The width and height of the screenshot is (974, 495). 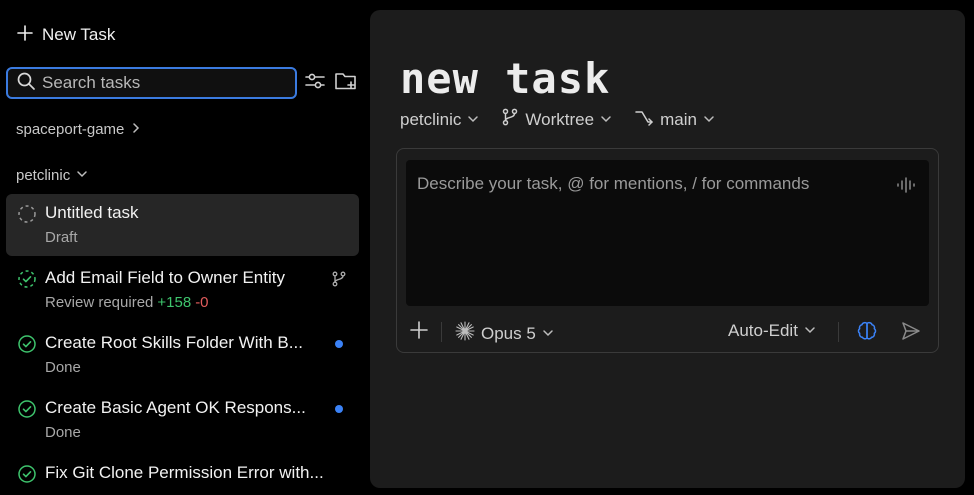 I want to click on thinking-toggle, so click(x=867, y=333).